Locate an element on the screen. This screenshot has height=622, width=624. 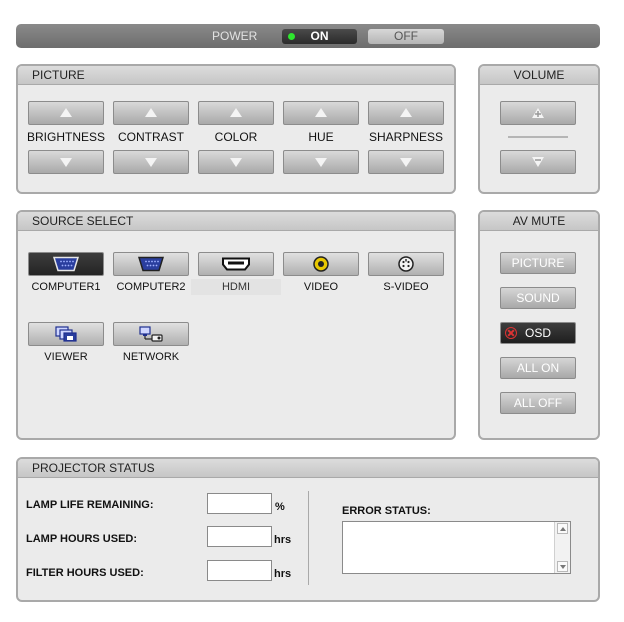
contrast-down-button is located at coordinates (151, 162).